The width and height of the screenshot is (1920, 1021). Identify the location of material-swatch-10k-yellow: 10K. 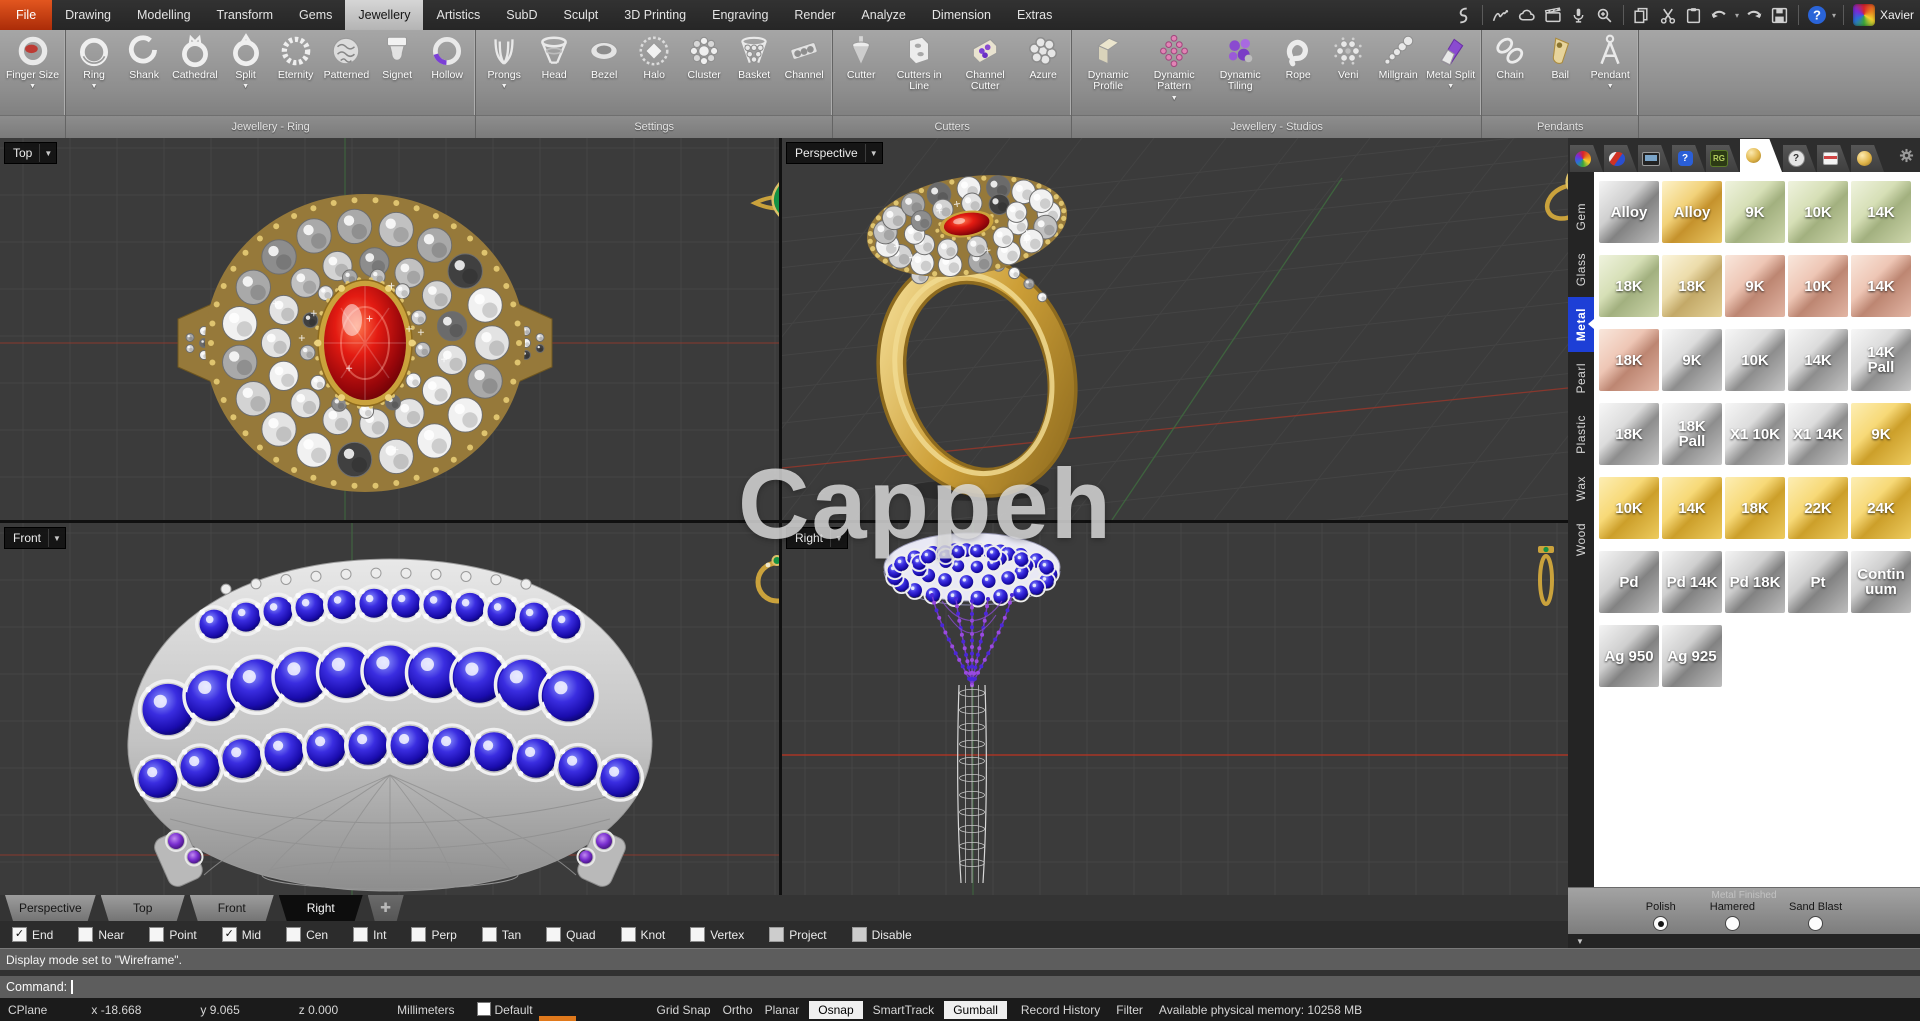
(1629, 508).